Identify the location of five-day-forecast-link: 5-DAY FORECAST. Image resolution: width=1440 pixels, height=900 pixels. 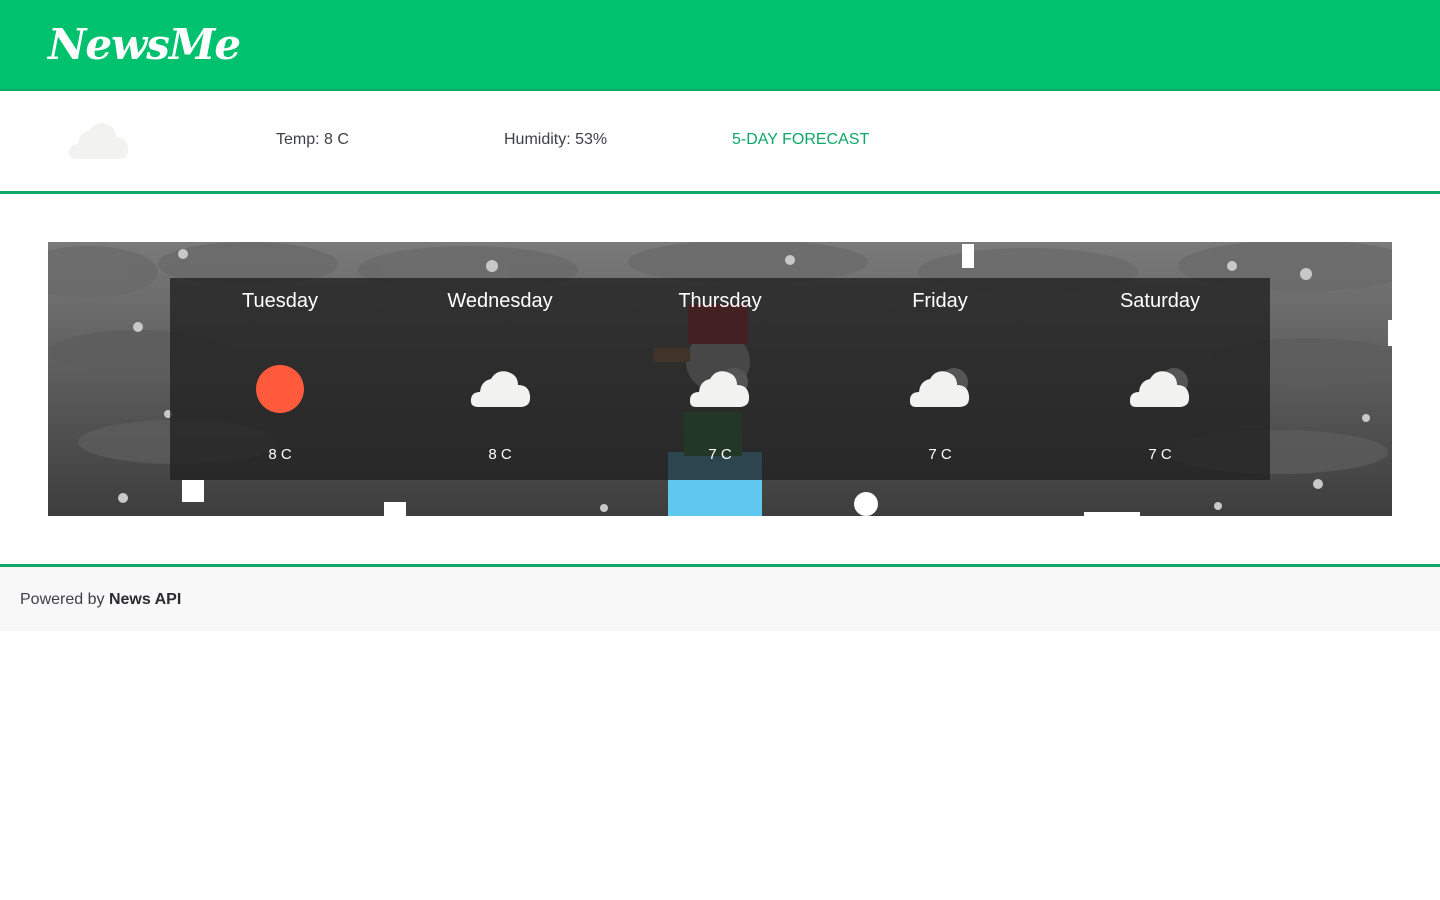
(800, 140).